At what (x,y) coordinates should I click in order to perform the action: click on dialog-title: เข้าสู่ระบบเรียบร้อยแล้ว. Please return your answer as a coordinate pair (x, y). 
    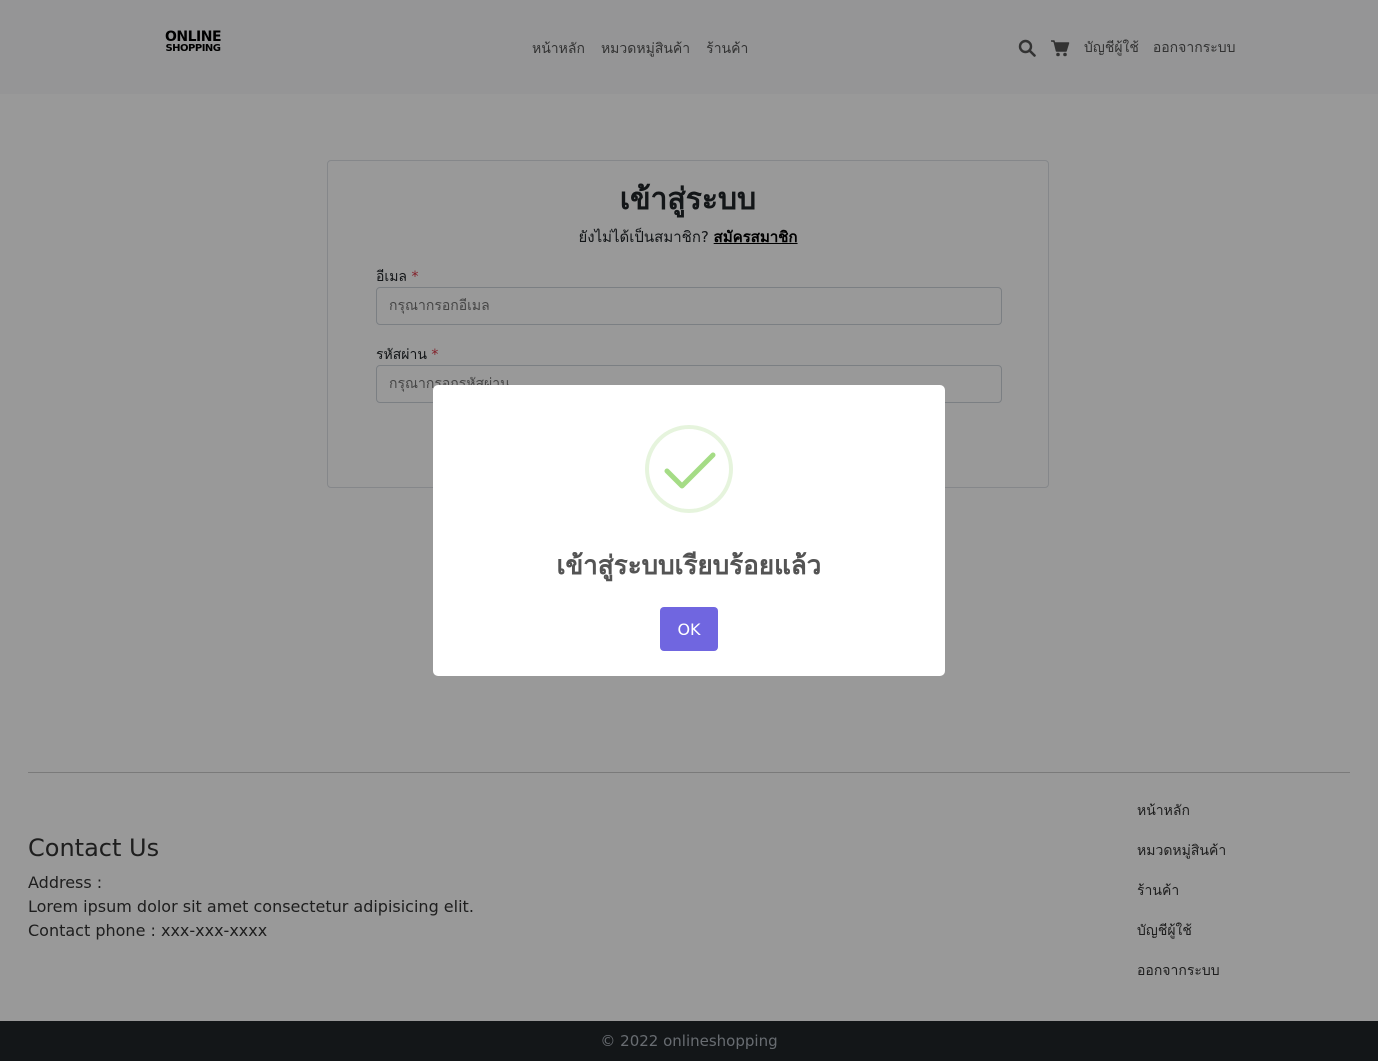
    Looking at the image, I should click on (689, 566).